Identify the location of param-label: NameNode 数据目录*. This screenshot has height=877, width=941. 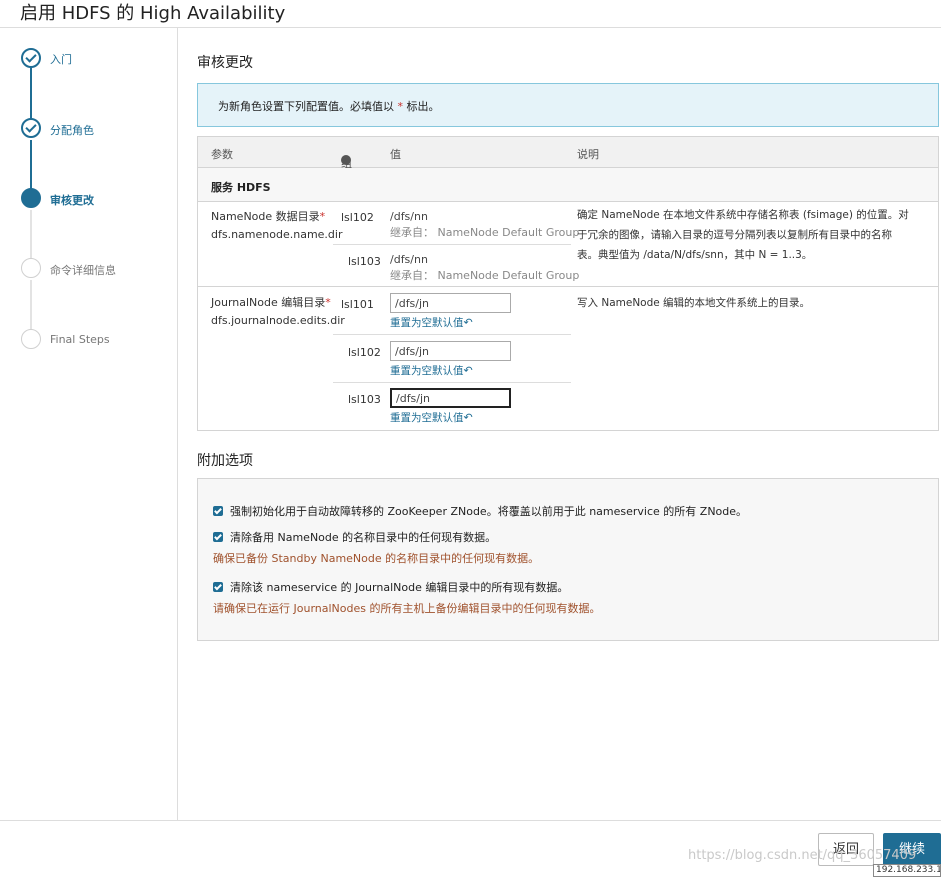
(268, 216).